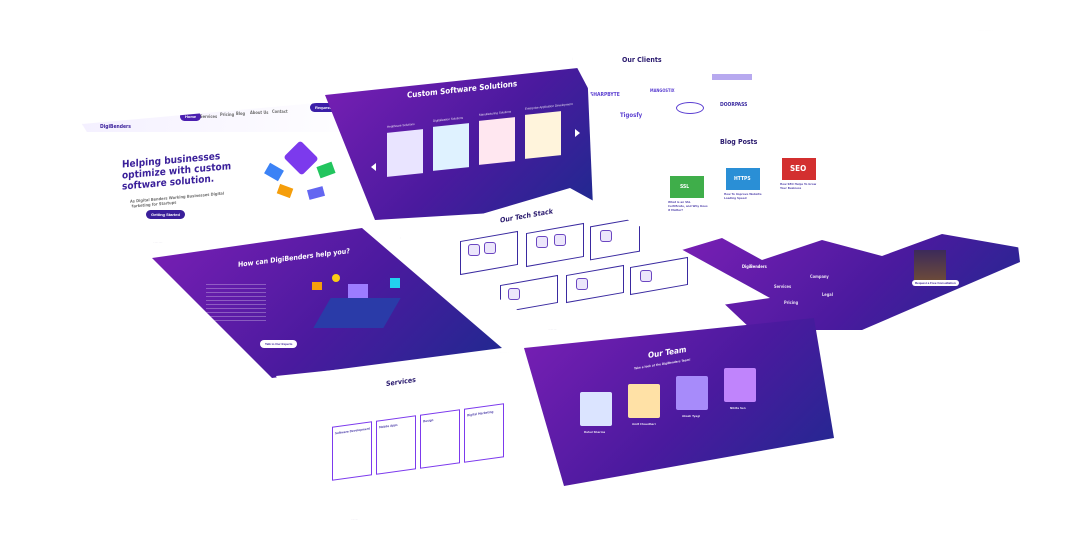  I want to click on blog-card-label: SSL, so click(685, 187).